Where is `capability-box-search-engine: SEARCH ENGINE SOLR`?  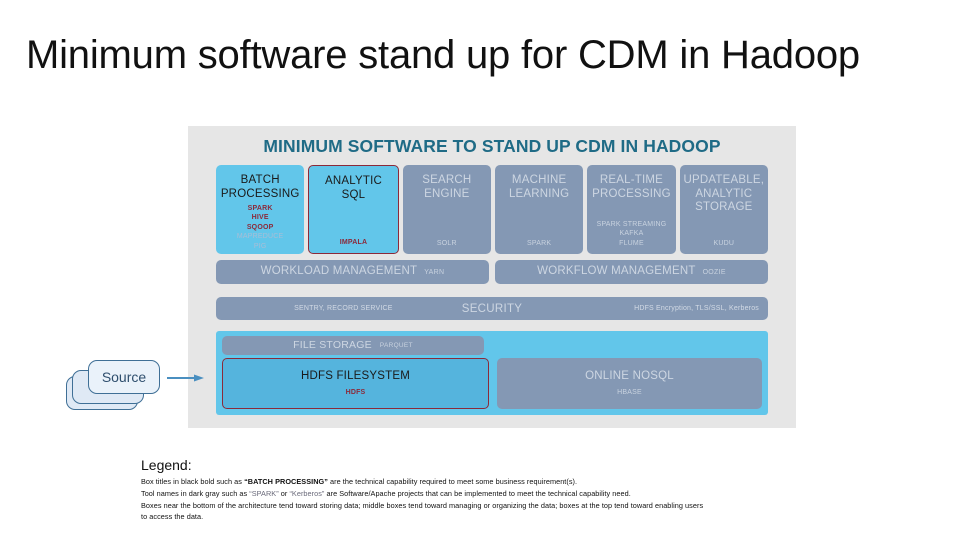 capability-box-search-engine: SEARCH ENGINE SOLR is located at coordinates (446, 210).